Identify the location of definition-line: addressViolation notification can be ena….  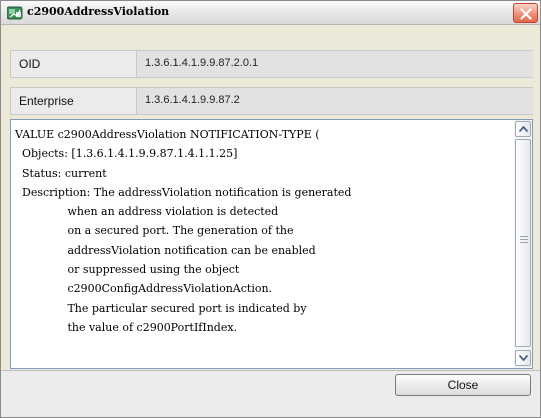
(165, 250).